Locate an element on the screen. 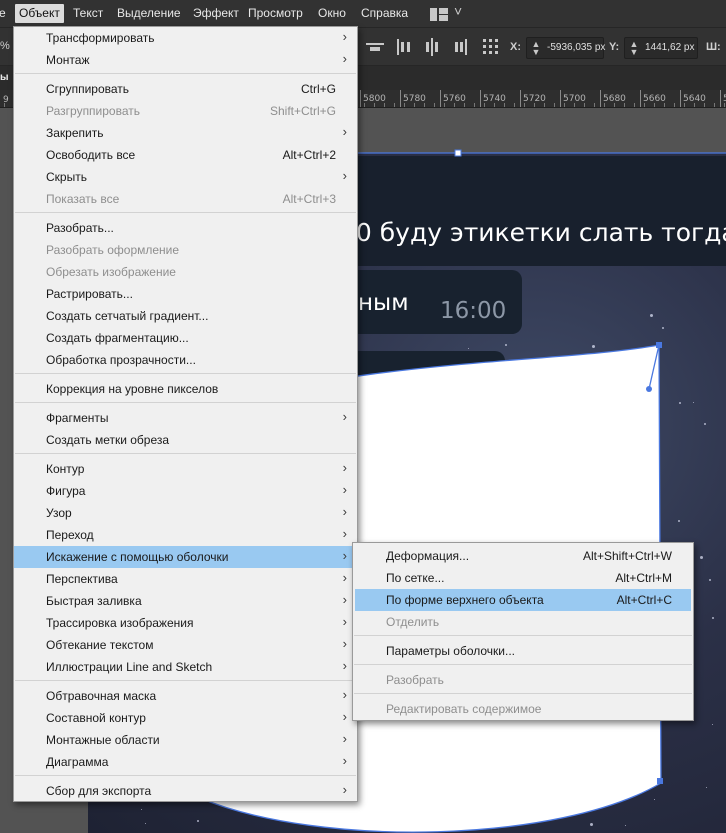 This screenshot has height=833, width=726. submenu-item: Разобрать is located at coordinates (523, 680).